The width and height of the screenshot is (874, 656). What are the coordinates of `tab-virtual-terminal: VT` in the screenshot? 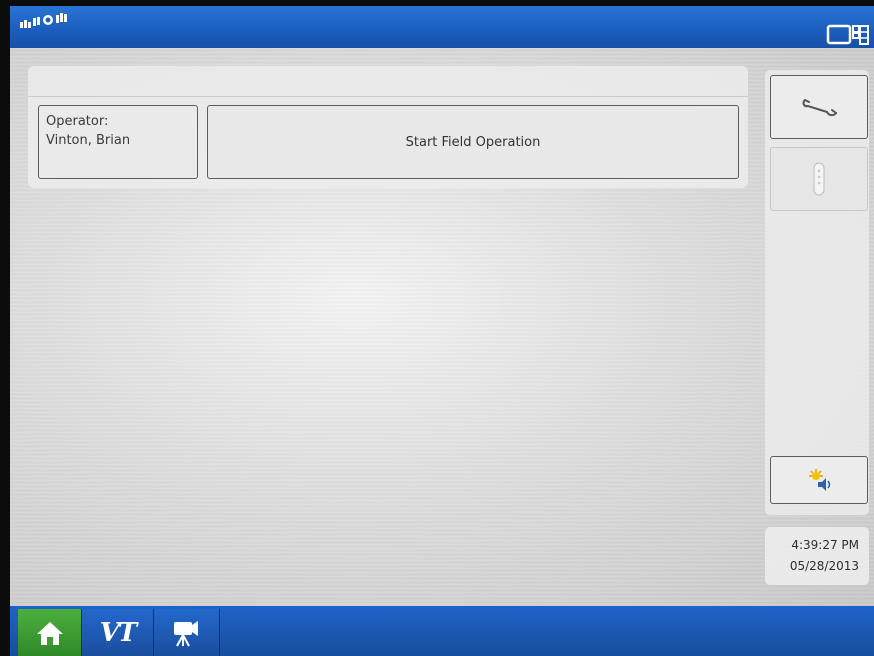 It's located at (118, 632).